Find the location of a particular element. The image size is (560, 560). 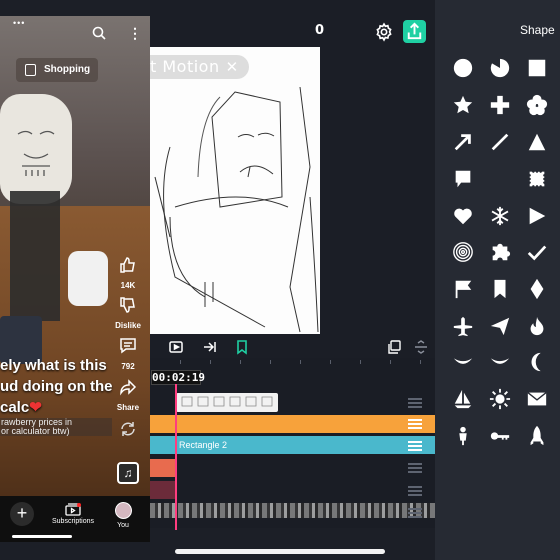

circle-shape-icon is located at coordinates (463, 68).